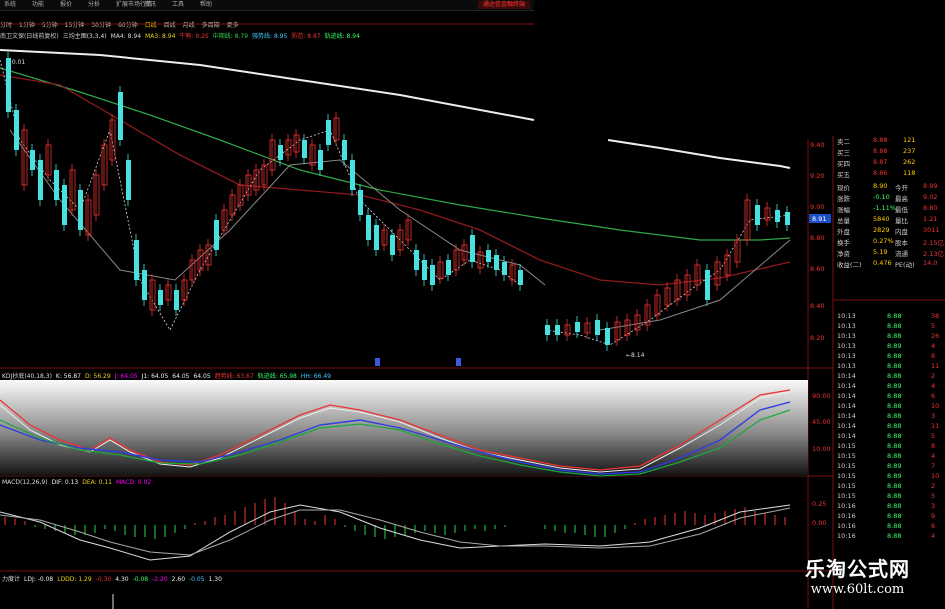 The height and width of the screenshot is (609, 945). I want to click on stat-label: 最高, so click(901, 199).